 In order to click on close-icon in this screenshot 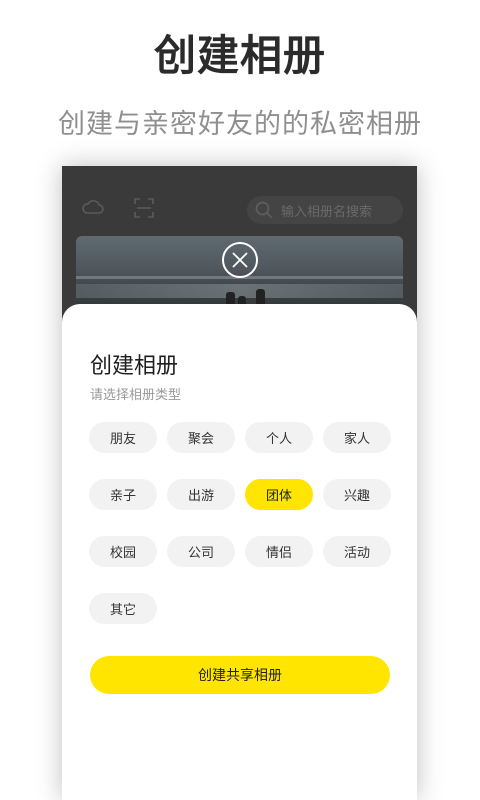, I will do `click(240, 260)`.